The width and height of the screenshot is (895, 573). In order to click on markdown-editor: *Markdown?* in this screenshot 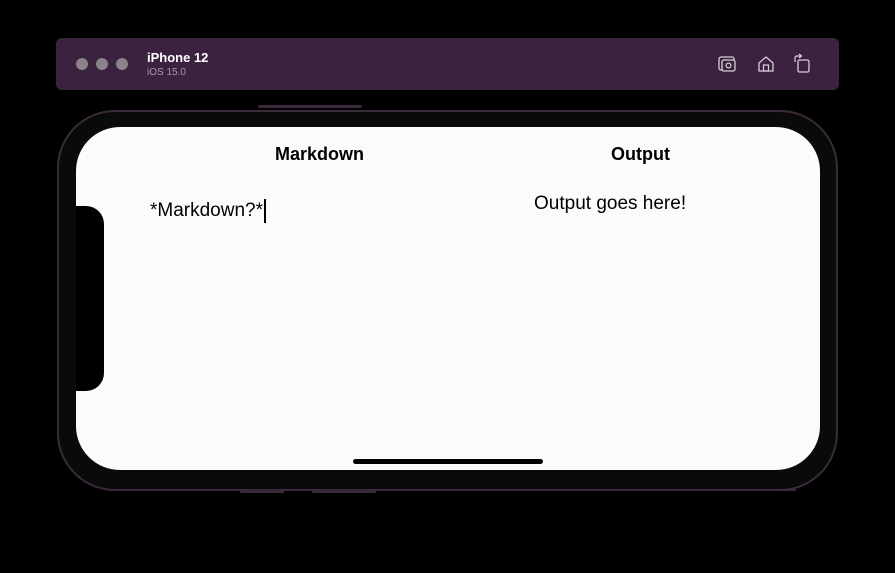, I will do `click(208, 211)`.